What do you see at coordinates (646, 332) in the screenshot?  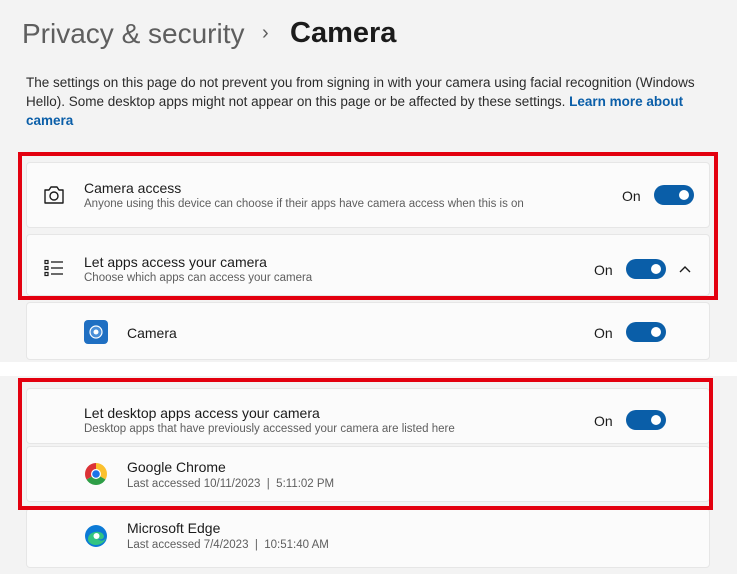 I see `app-toggle-camera` at bounding box center [646, 332].